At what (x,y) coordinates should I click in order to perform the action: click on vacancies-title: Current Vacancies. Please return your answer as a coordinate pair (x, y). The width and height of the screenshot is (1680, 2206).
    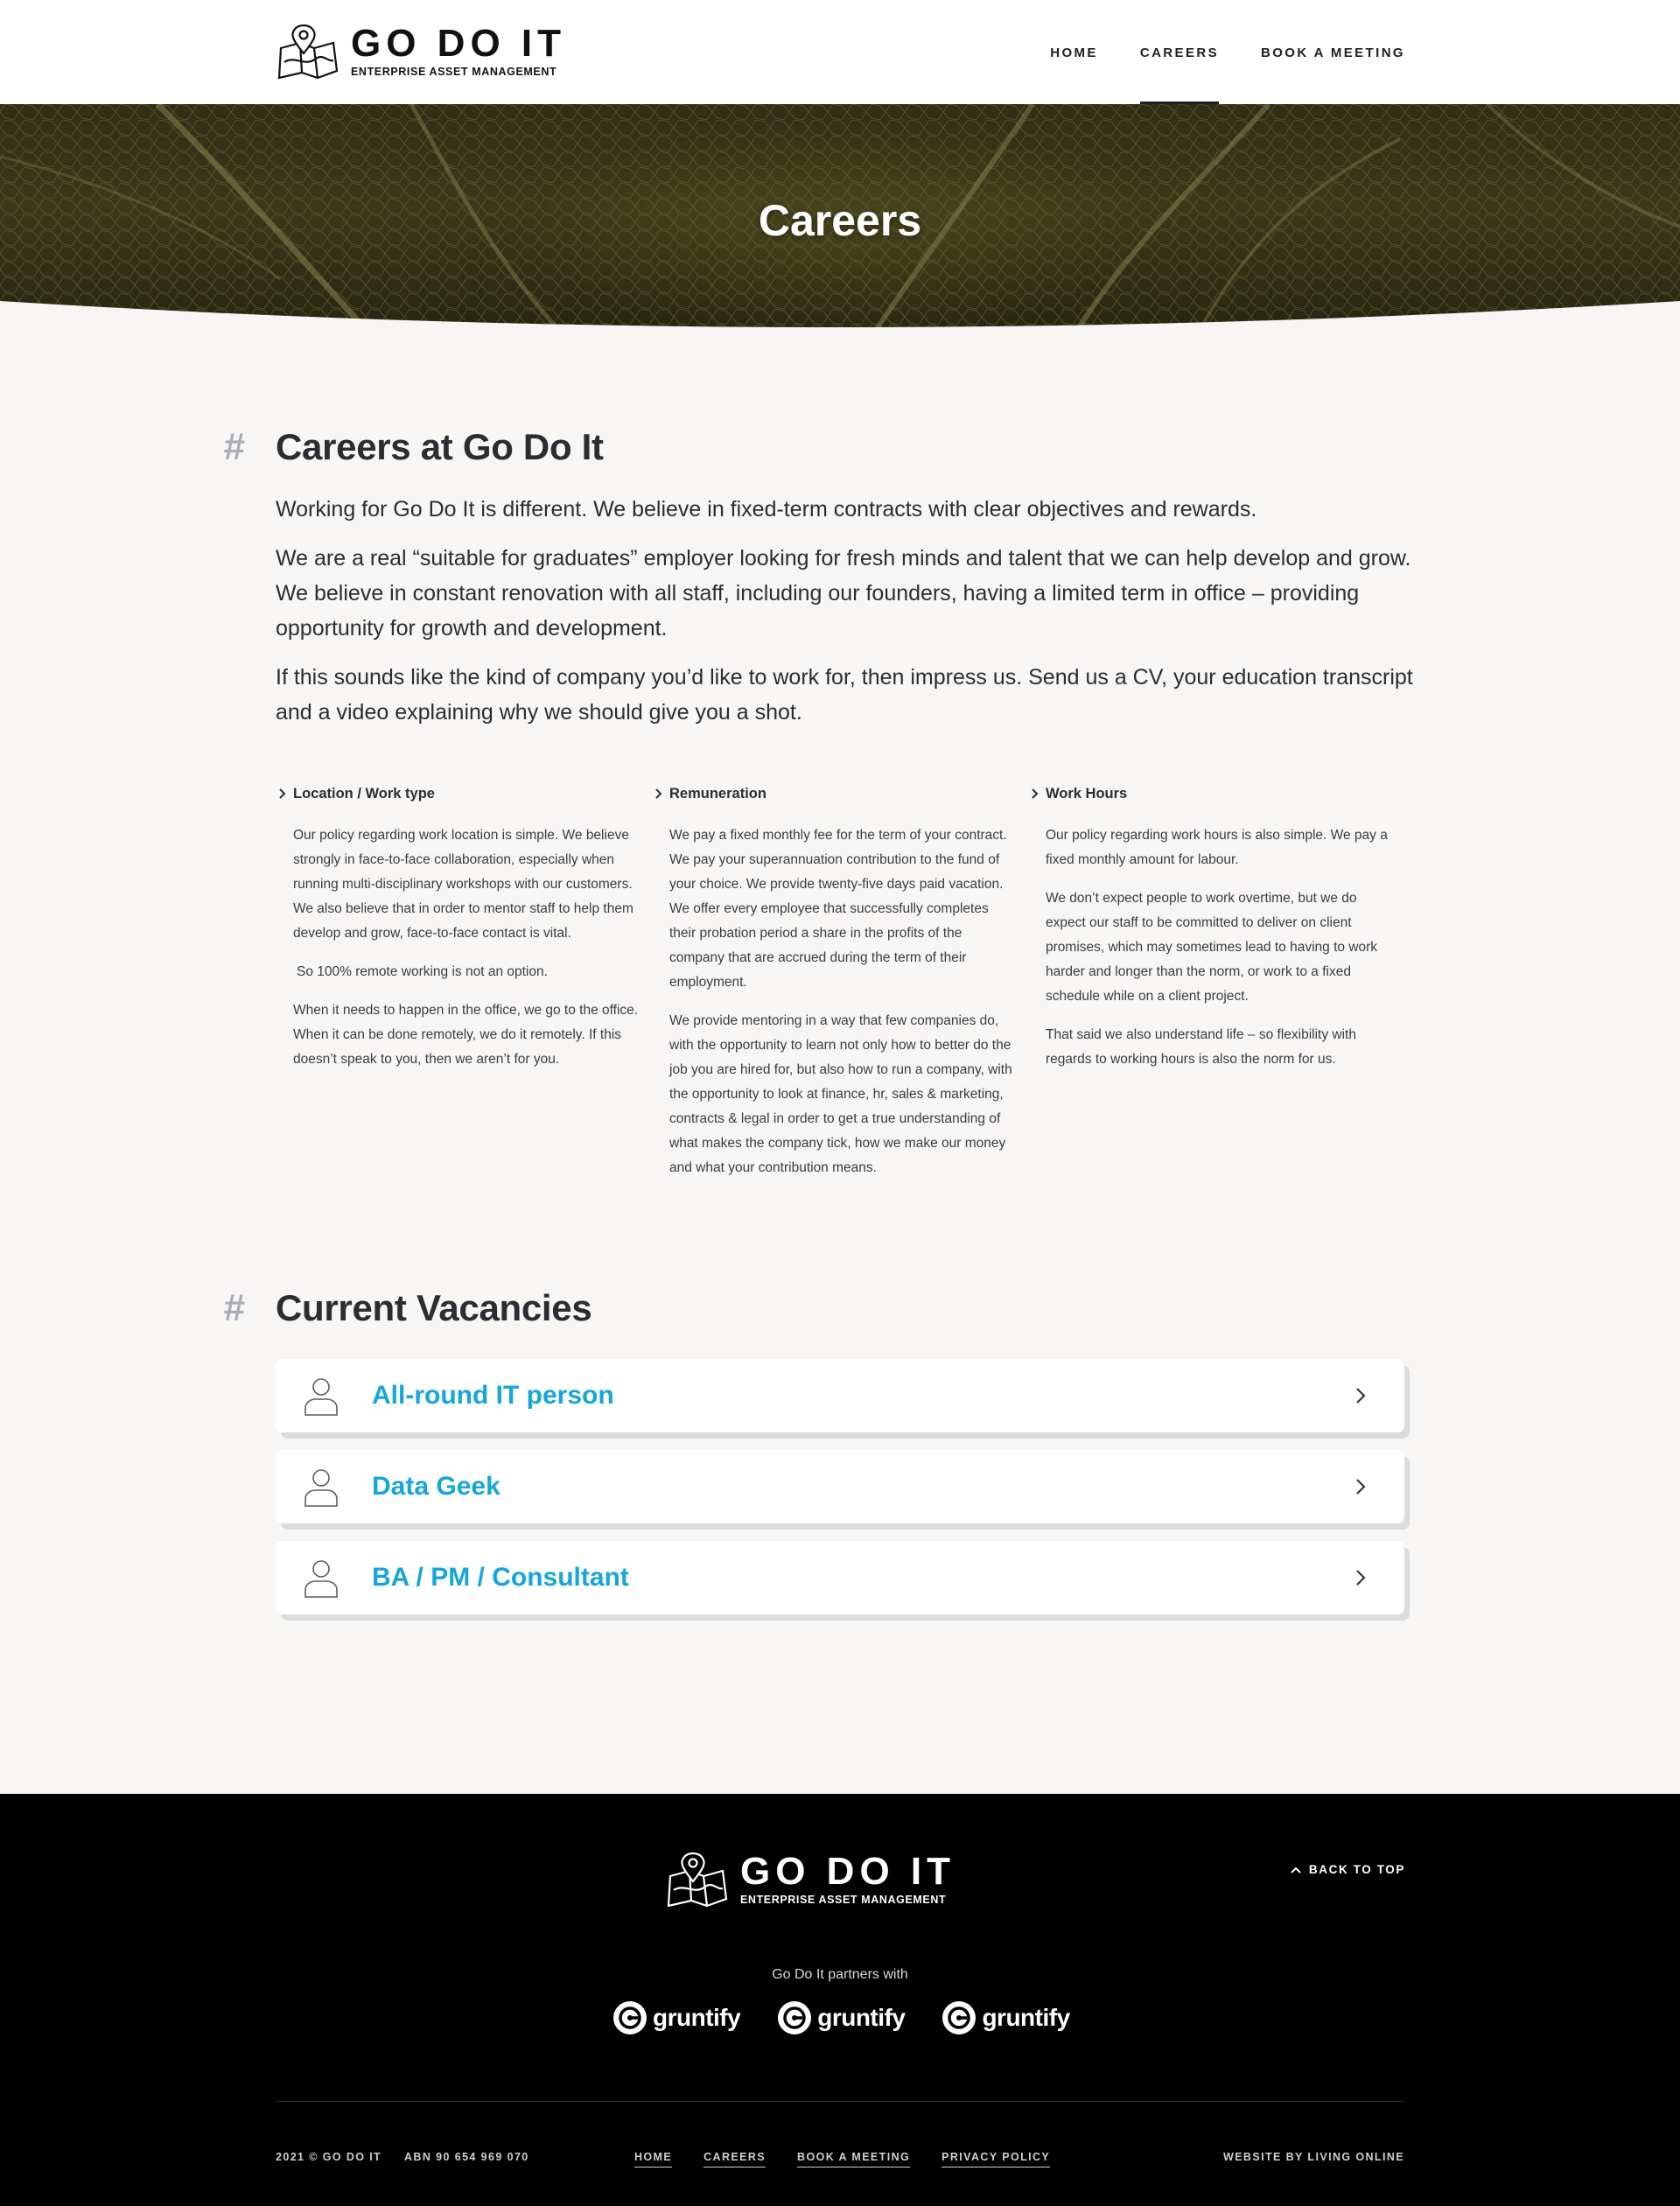
    Looking at the image, I should click on (434, 1307).